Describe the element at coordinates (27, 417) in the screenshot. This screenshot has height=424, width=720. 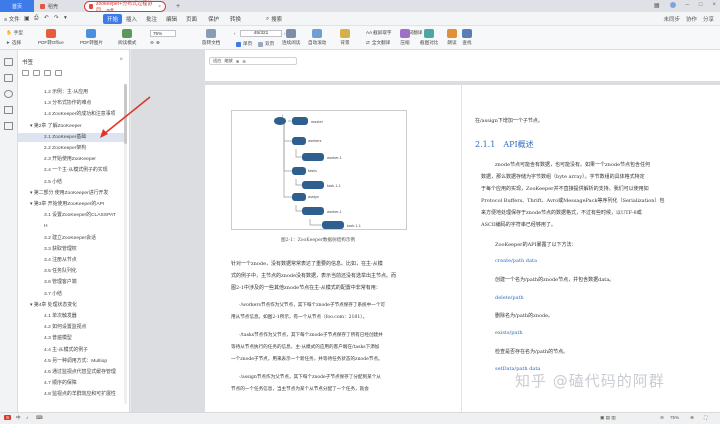
I see `ime-voice-icon: ♪` at that location.